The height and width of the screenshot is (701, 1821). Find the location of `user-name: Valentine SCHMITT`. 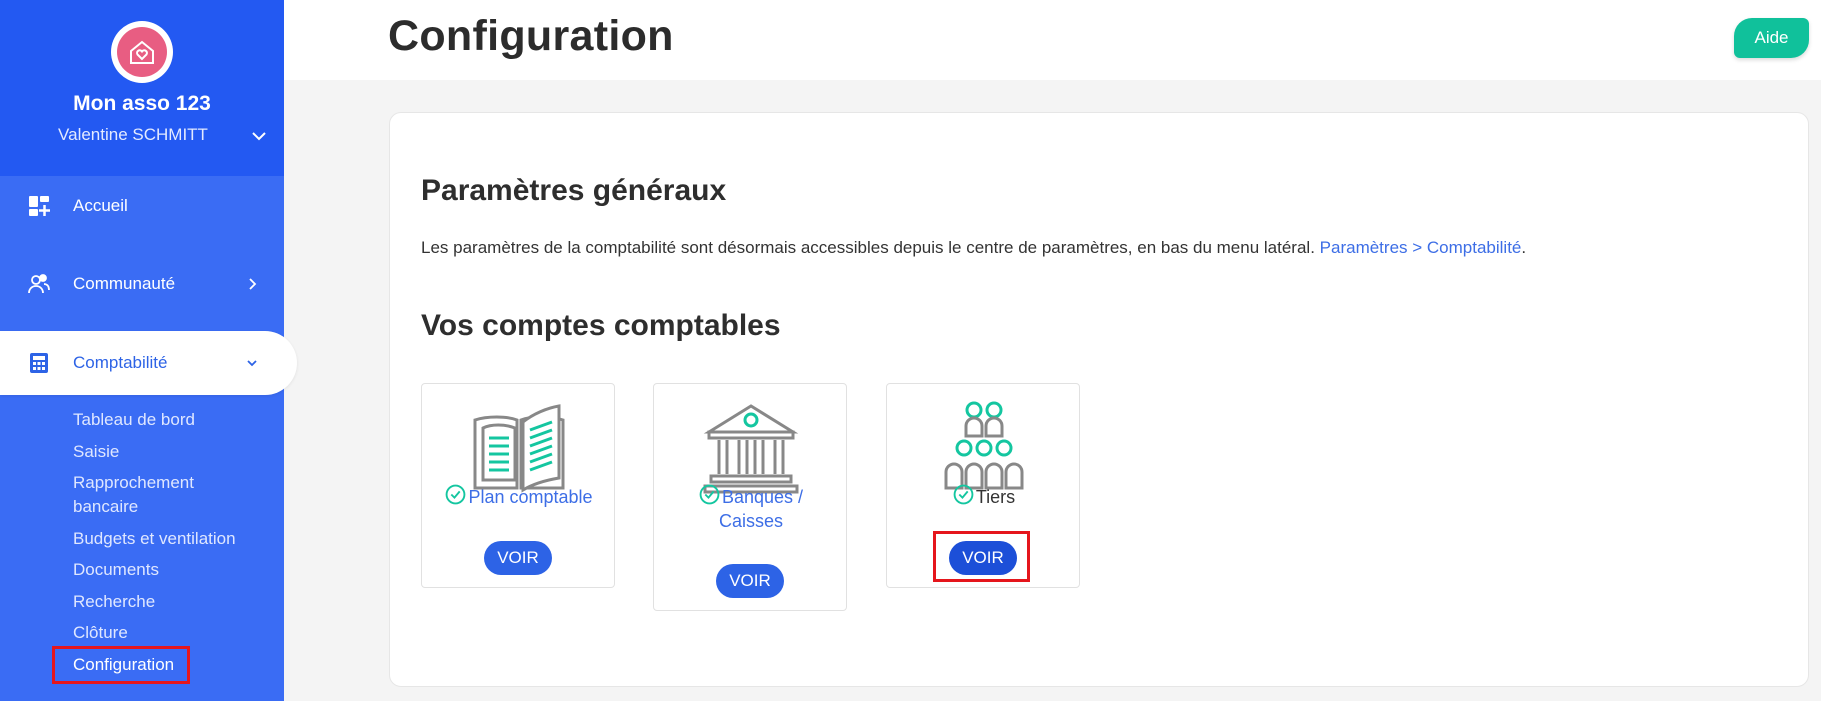

user-name: Valentine SCHMITT is located at coordinates (142, 135).